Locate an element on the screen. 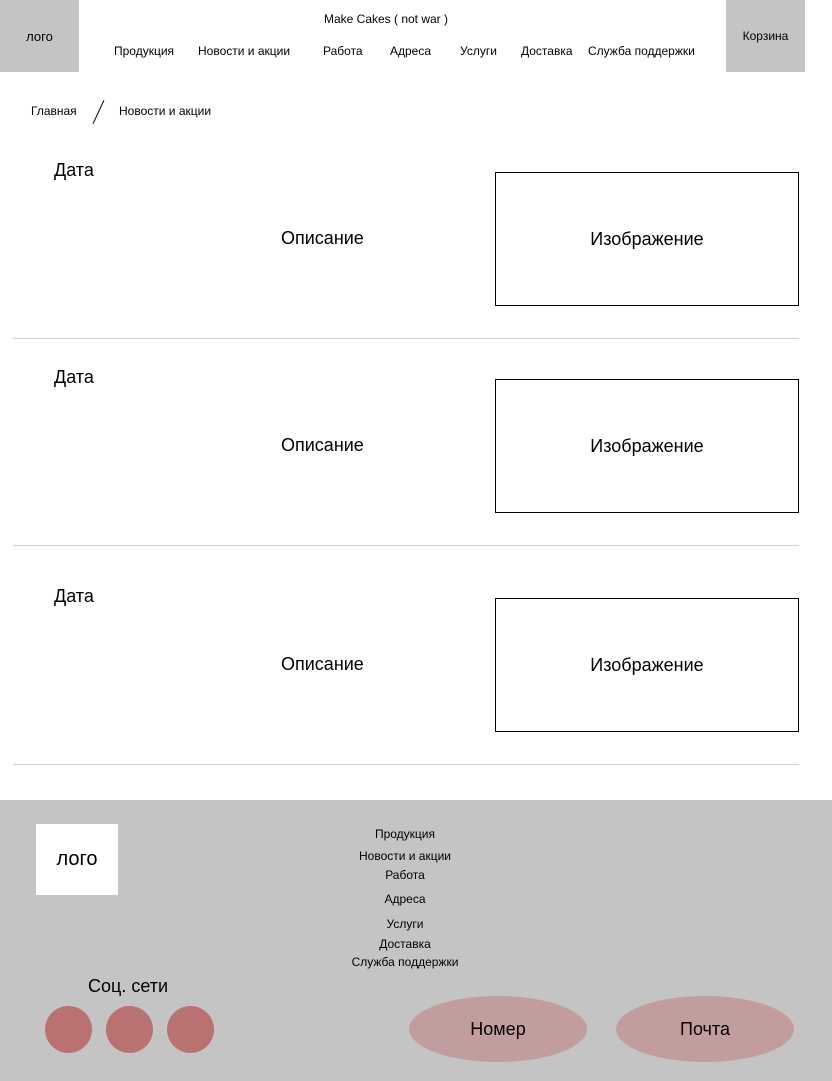 This screenshot has height=1081, width=832. breadcrumb-current: Новости и акции is located at coordinates (165, 111).